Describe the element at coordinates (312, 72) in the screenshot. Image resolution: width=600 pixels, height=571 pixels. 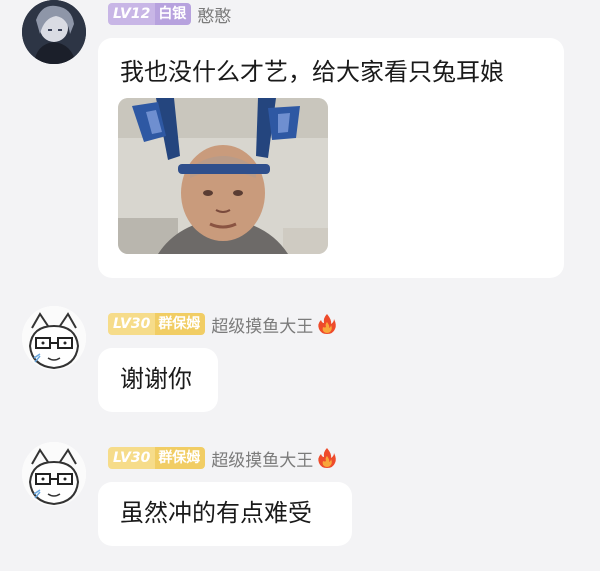
I see `message-text: 我也没什么才艺，给大家看只兔耳娘` at that location.